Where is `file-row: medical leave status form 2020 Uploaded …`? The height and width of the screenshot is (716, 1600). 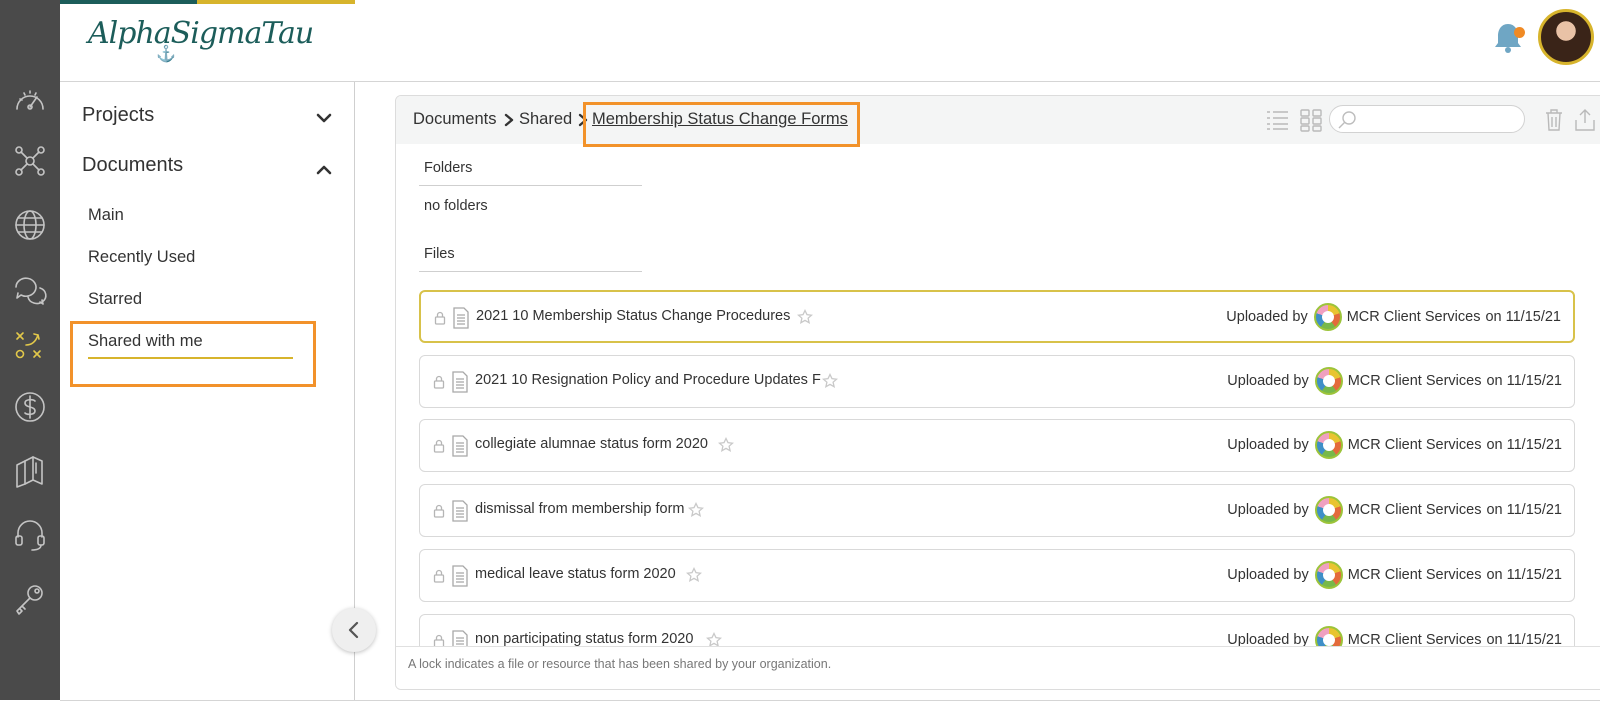 file-row: medical leave status form 2020 Uploaded … is located at coordinates (997, 575).